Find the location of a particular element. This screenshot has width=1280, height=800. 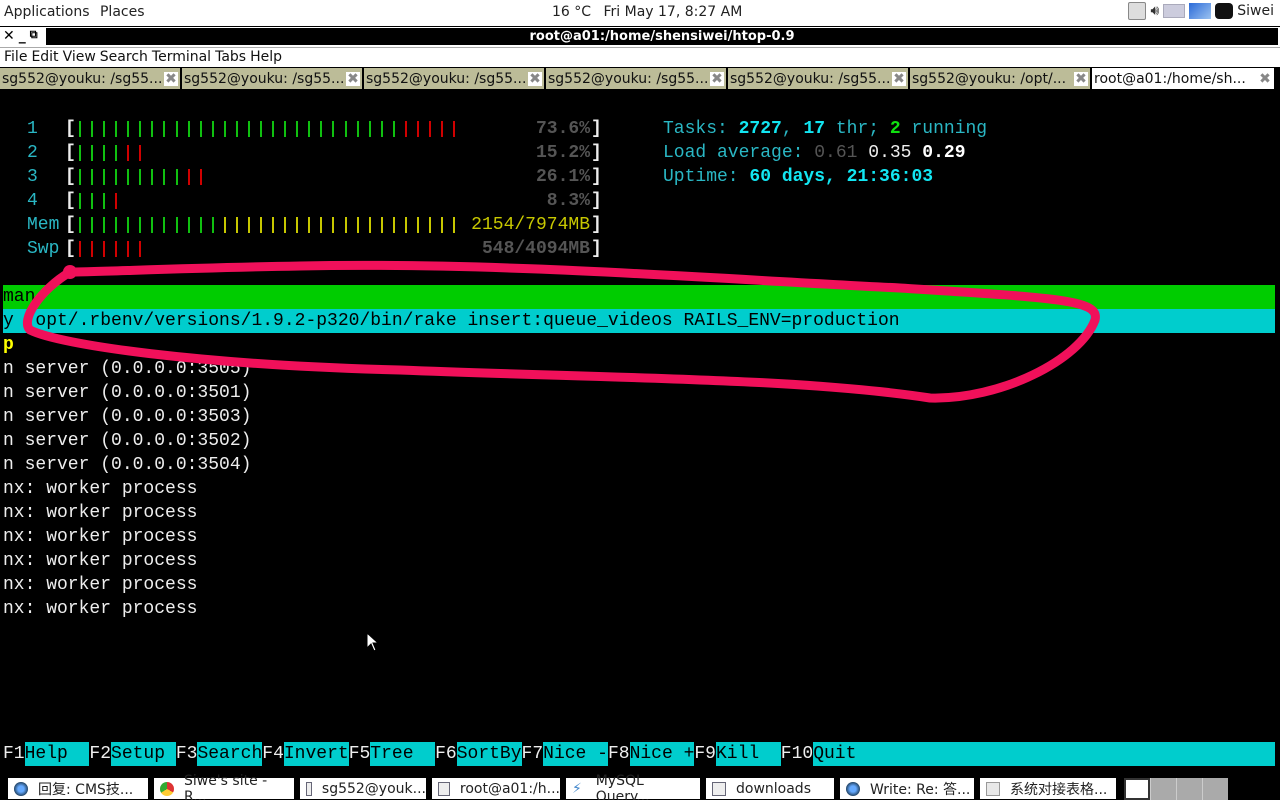

menu-file: File is located at coordinates (15, 57).